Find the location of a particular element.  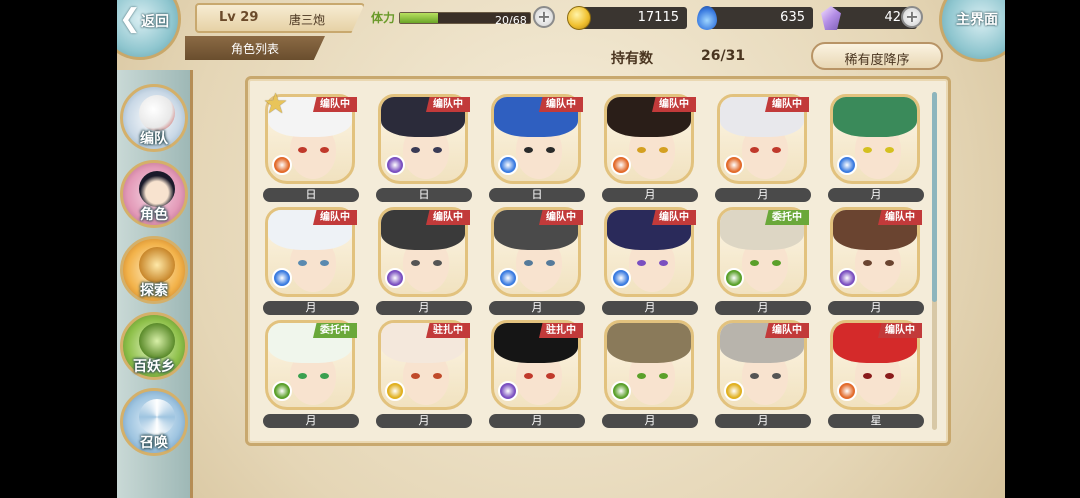

side-menu-character: 角色 is located at coordinates (154, 194).